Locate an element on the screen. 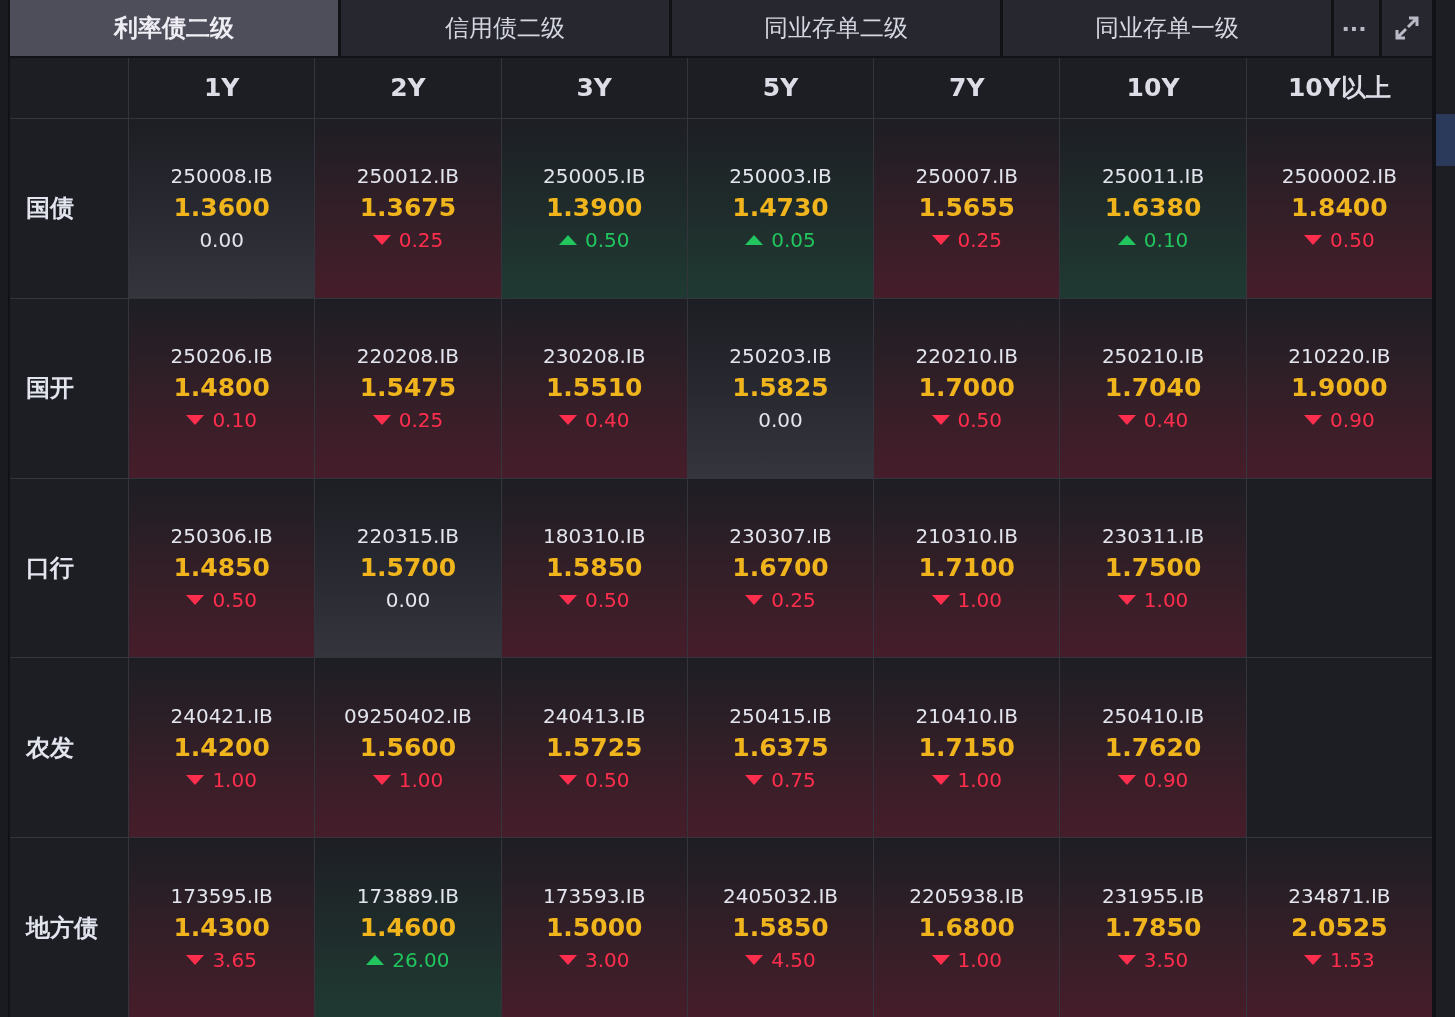 This screenshot has width=1455, height=1017. tab: 利率债二级 is located at coordinates (174, 28).